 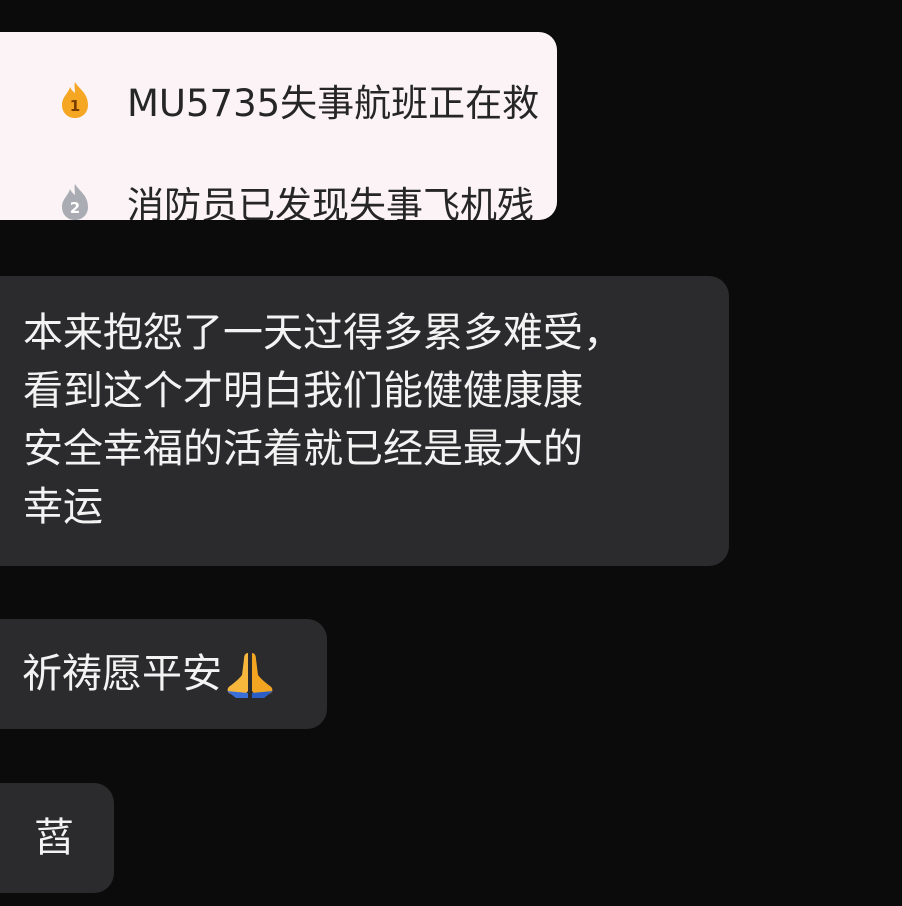 I want to click on rank-flame-silver-icon: 2, so click(x=75, y=202).